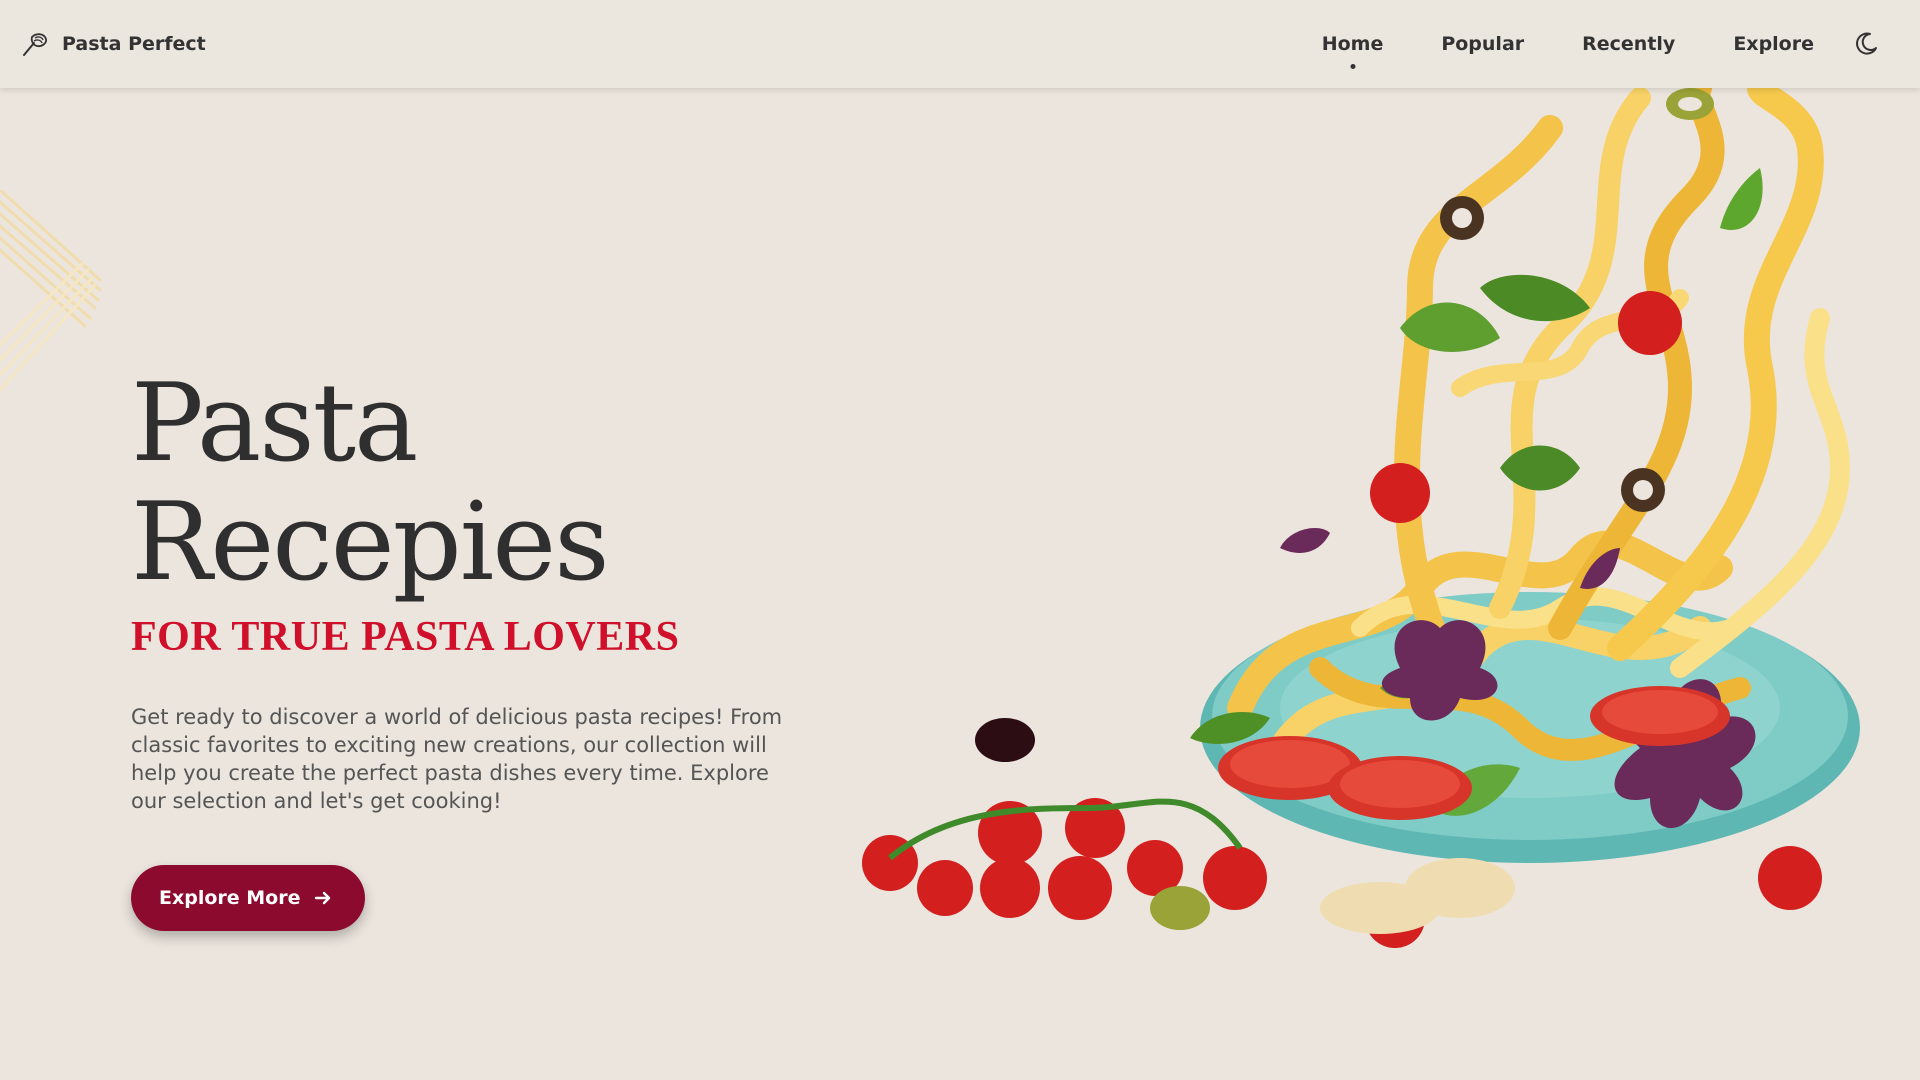 This screenshot has width=1920, height=1080. I want to click on explore-more-button: Explore More, so click(248, 897).